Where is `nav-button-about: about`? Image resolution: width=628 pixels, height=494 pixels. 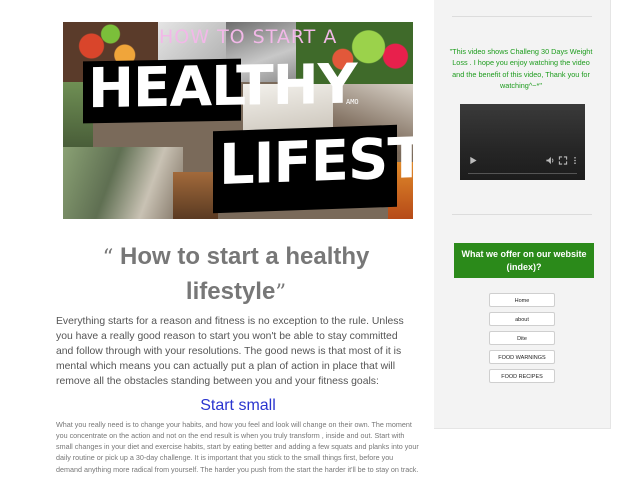
nav-button-about: about is located at coordinates (522, 319).